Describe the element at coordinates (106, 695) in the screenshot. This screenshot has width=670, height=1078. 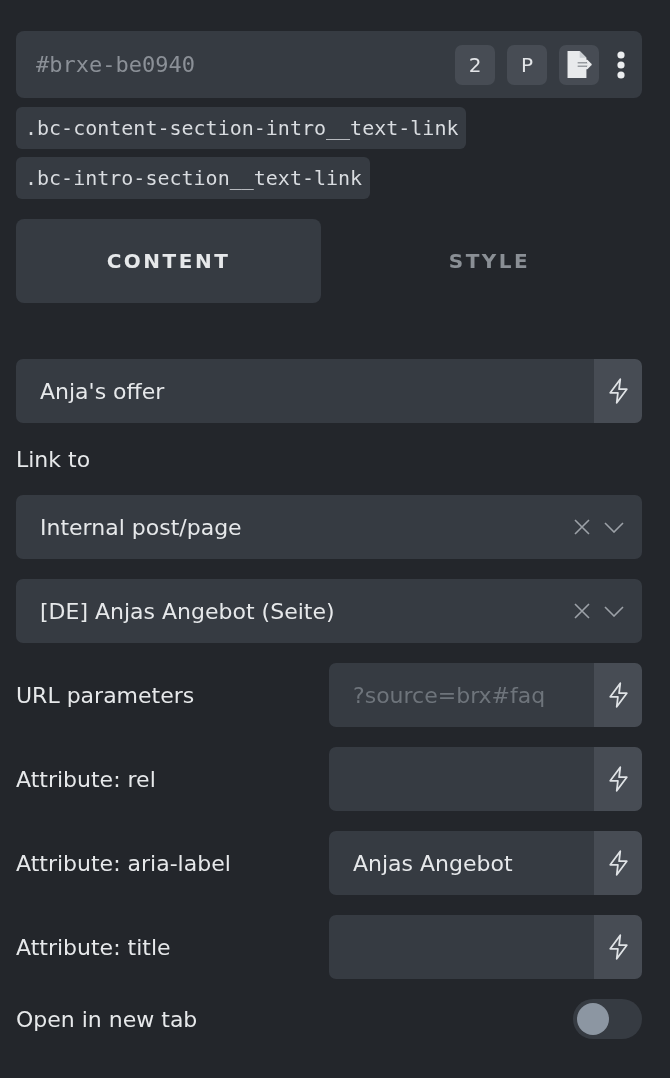
I see `field-label: URL parameters` at that location.